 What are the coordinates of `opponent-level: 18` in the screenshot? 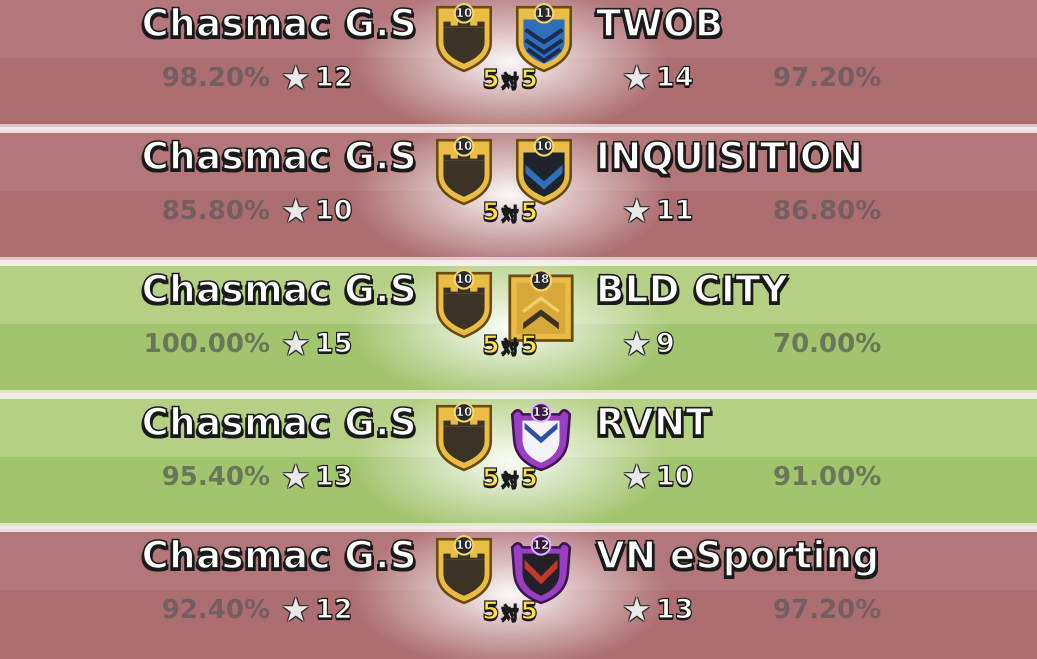 It's located at (541, 279).